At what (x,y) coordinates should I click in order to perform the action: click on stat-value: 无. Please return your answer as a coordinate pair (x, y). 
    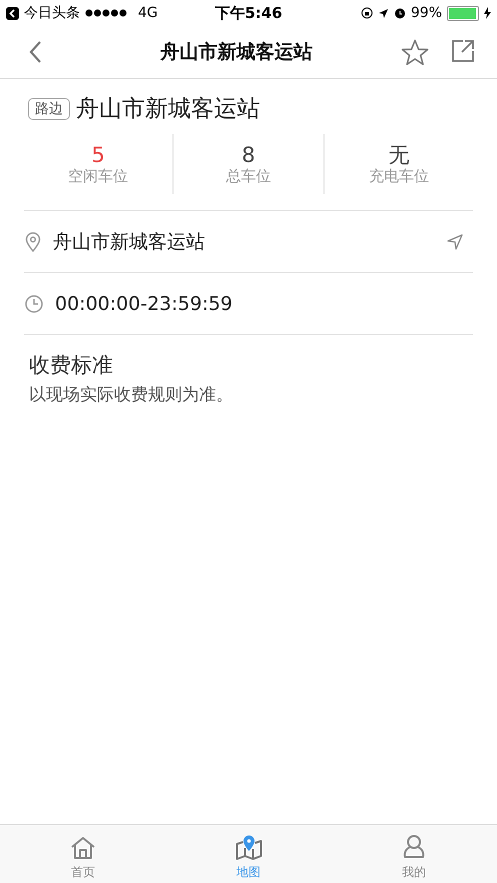
    Looking at the image, I should click on (399, 154).